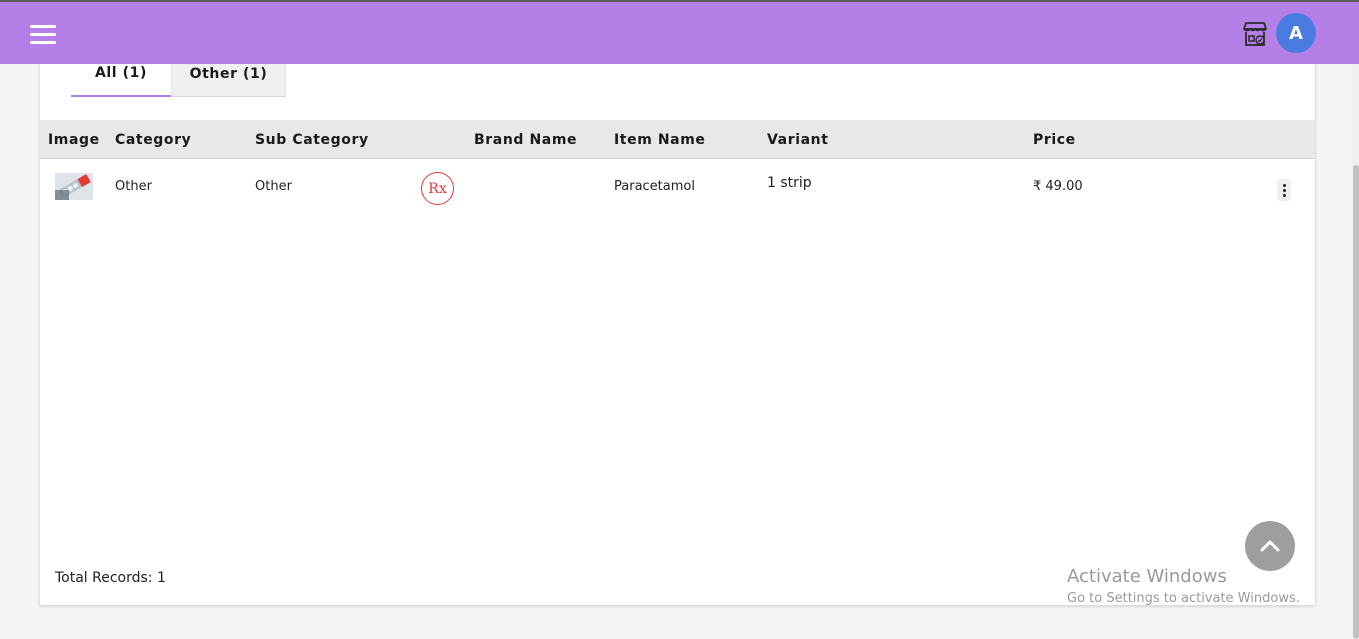 The height and width of the screenshot is (639, 1359). Describe the element at coordinates (110, 578) in the screenshot. I see `total-records: Total Records: 1` at that location.